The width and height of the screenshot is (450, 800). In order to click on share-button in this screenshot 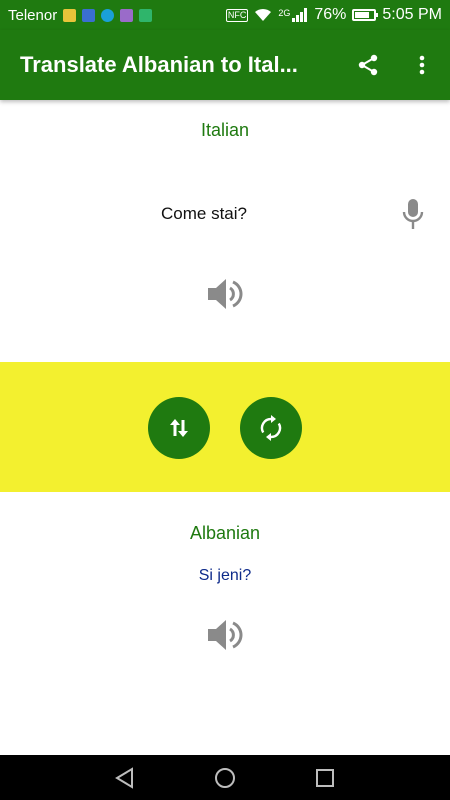, I will do `click(368, 65)`.